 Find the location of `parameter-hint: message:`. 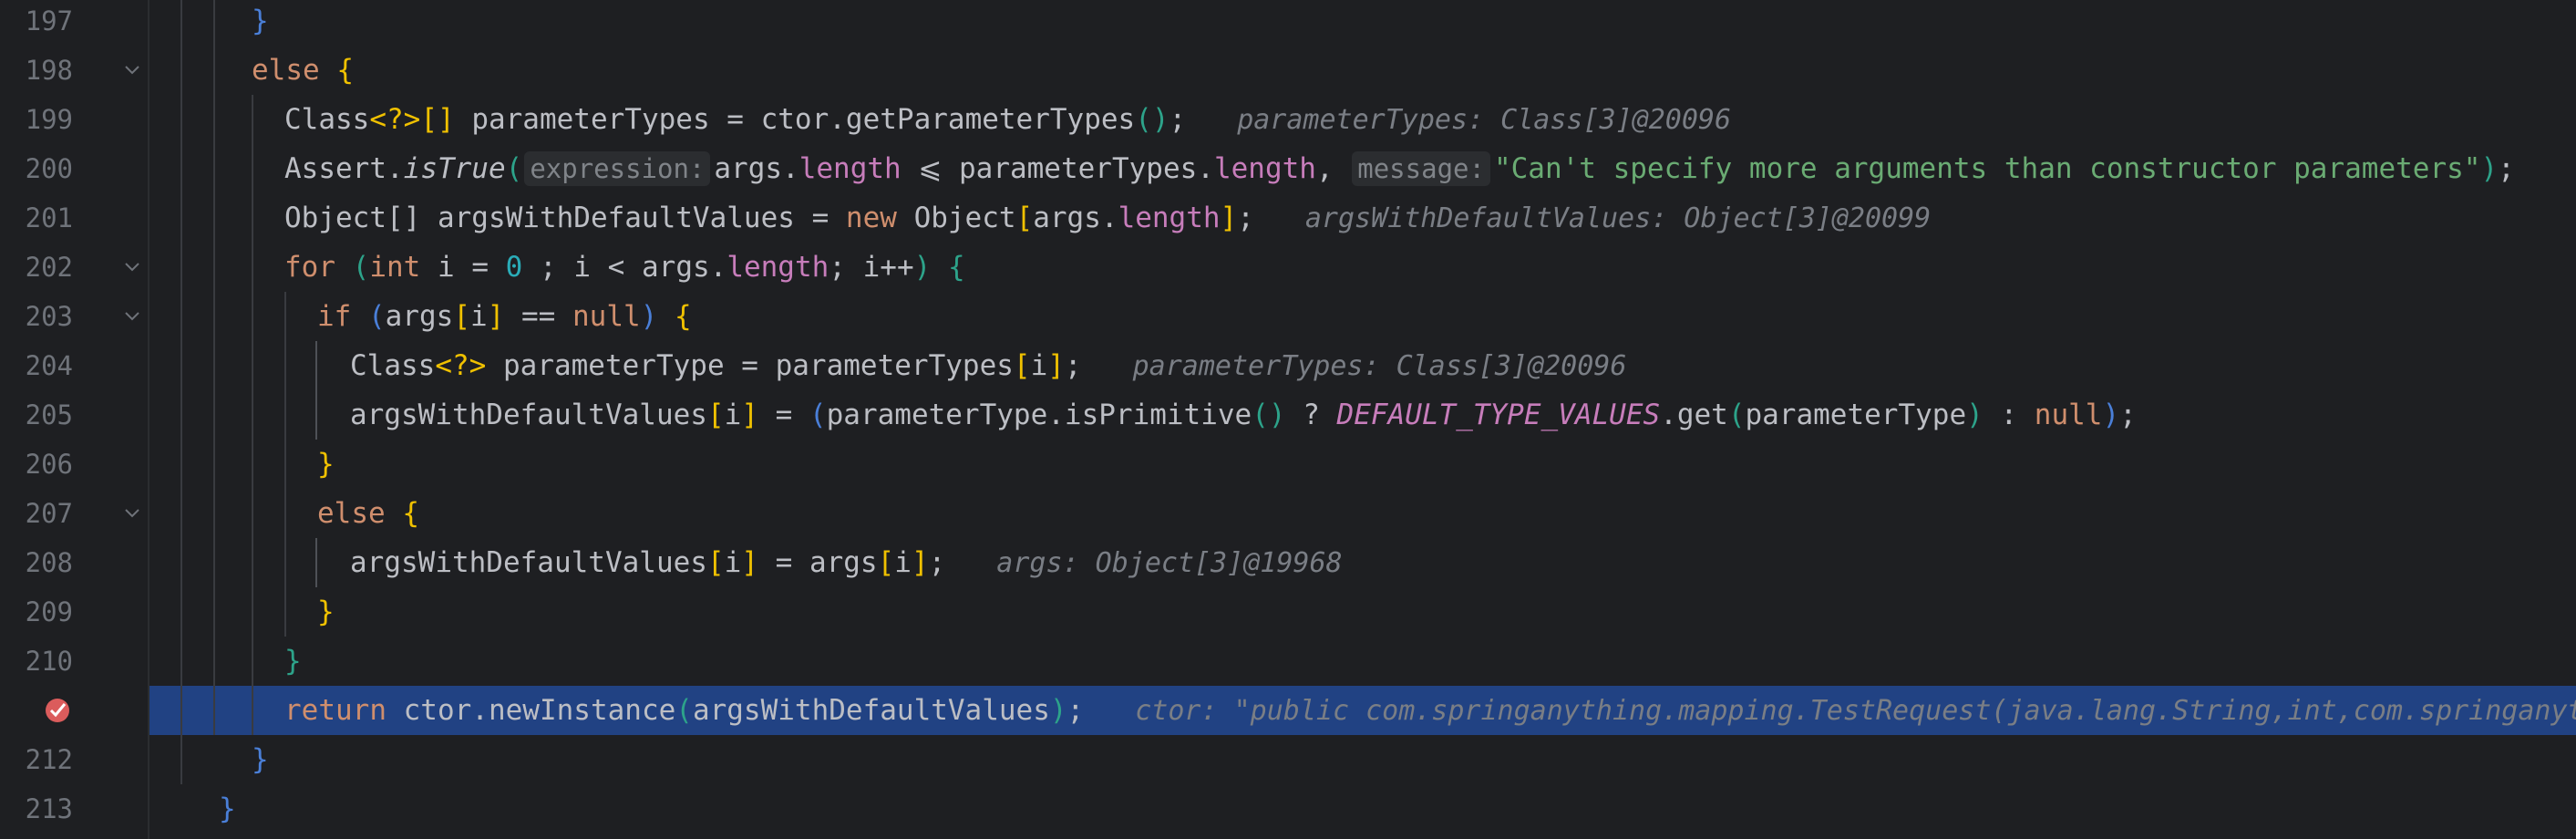

parameter-hint: message: is located at coordinates (1421, 169).